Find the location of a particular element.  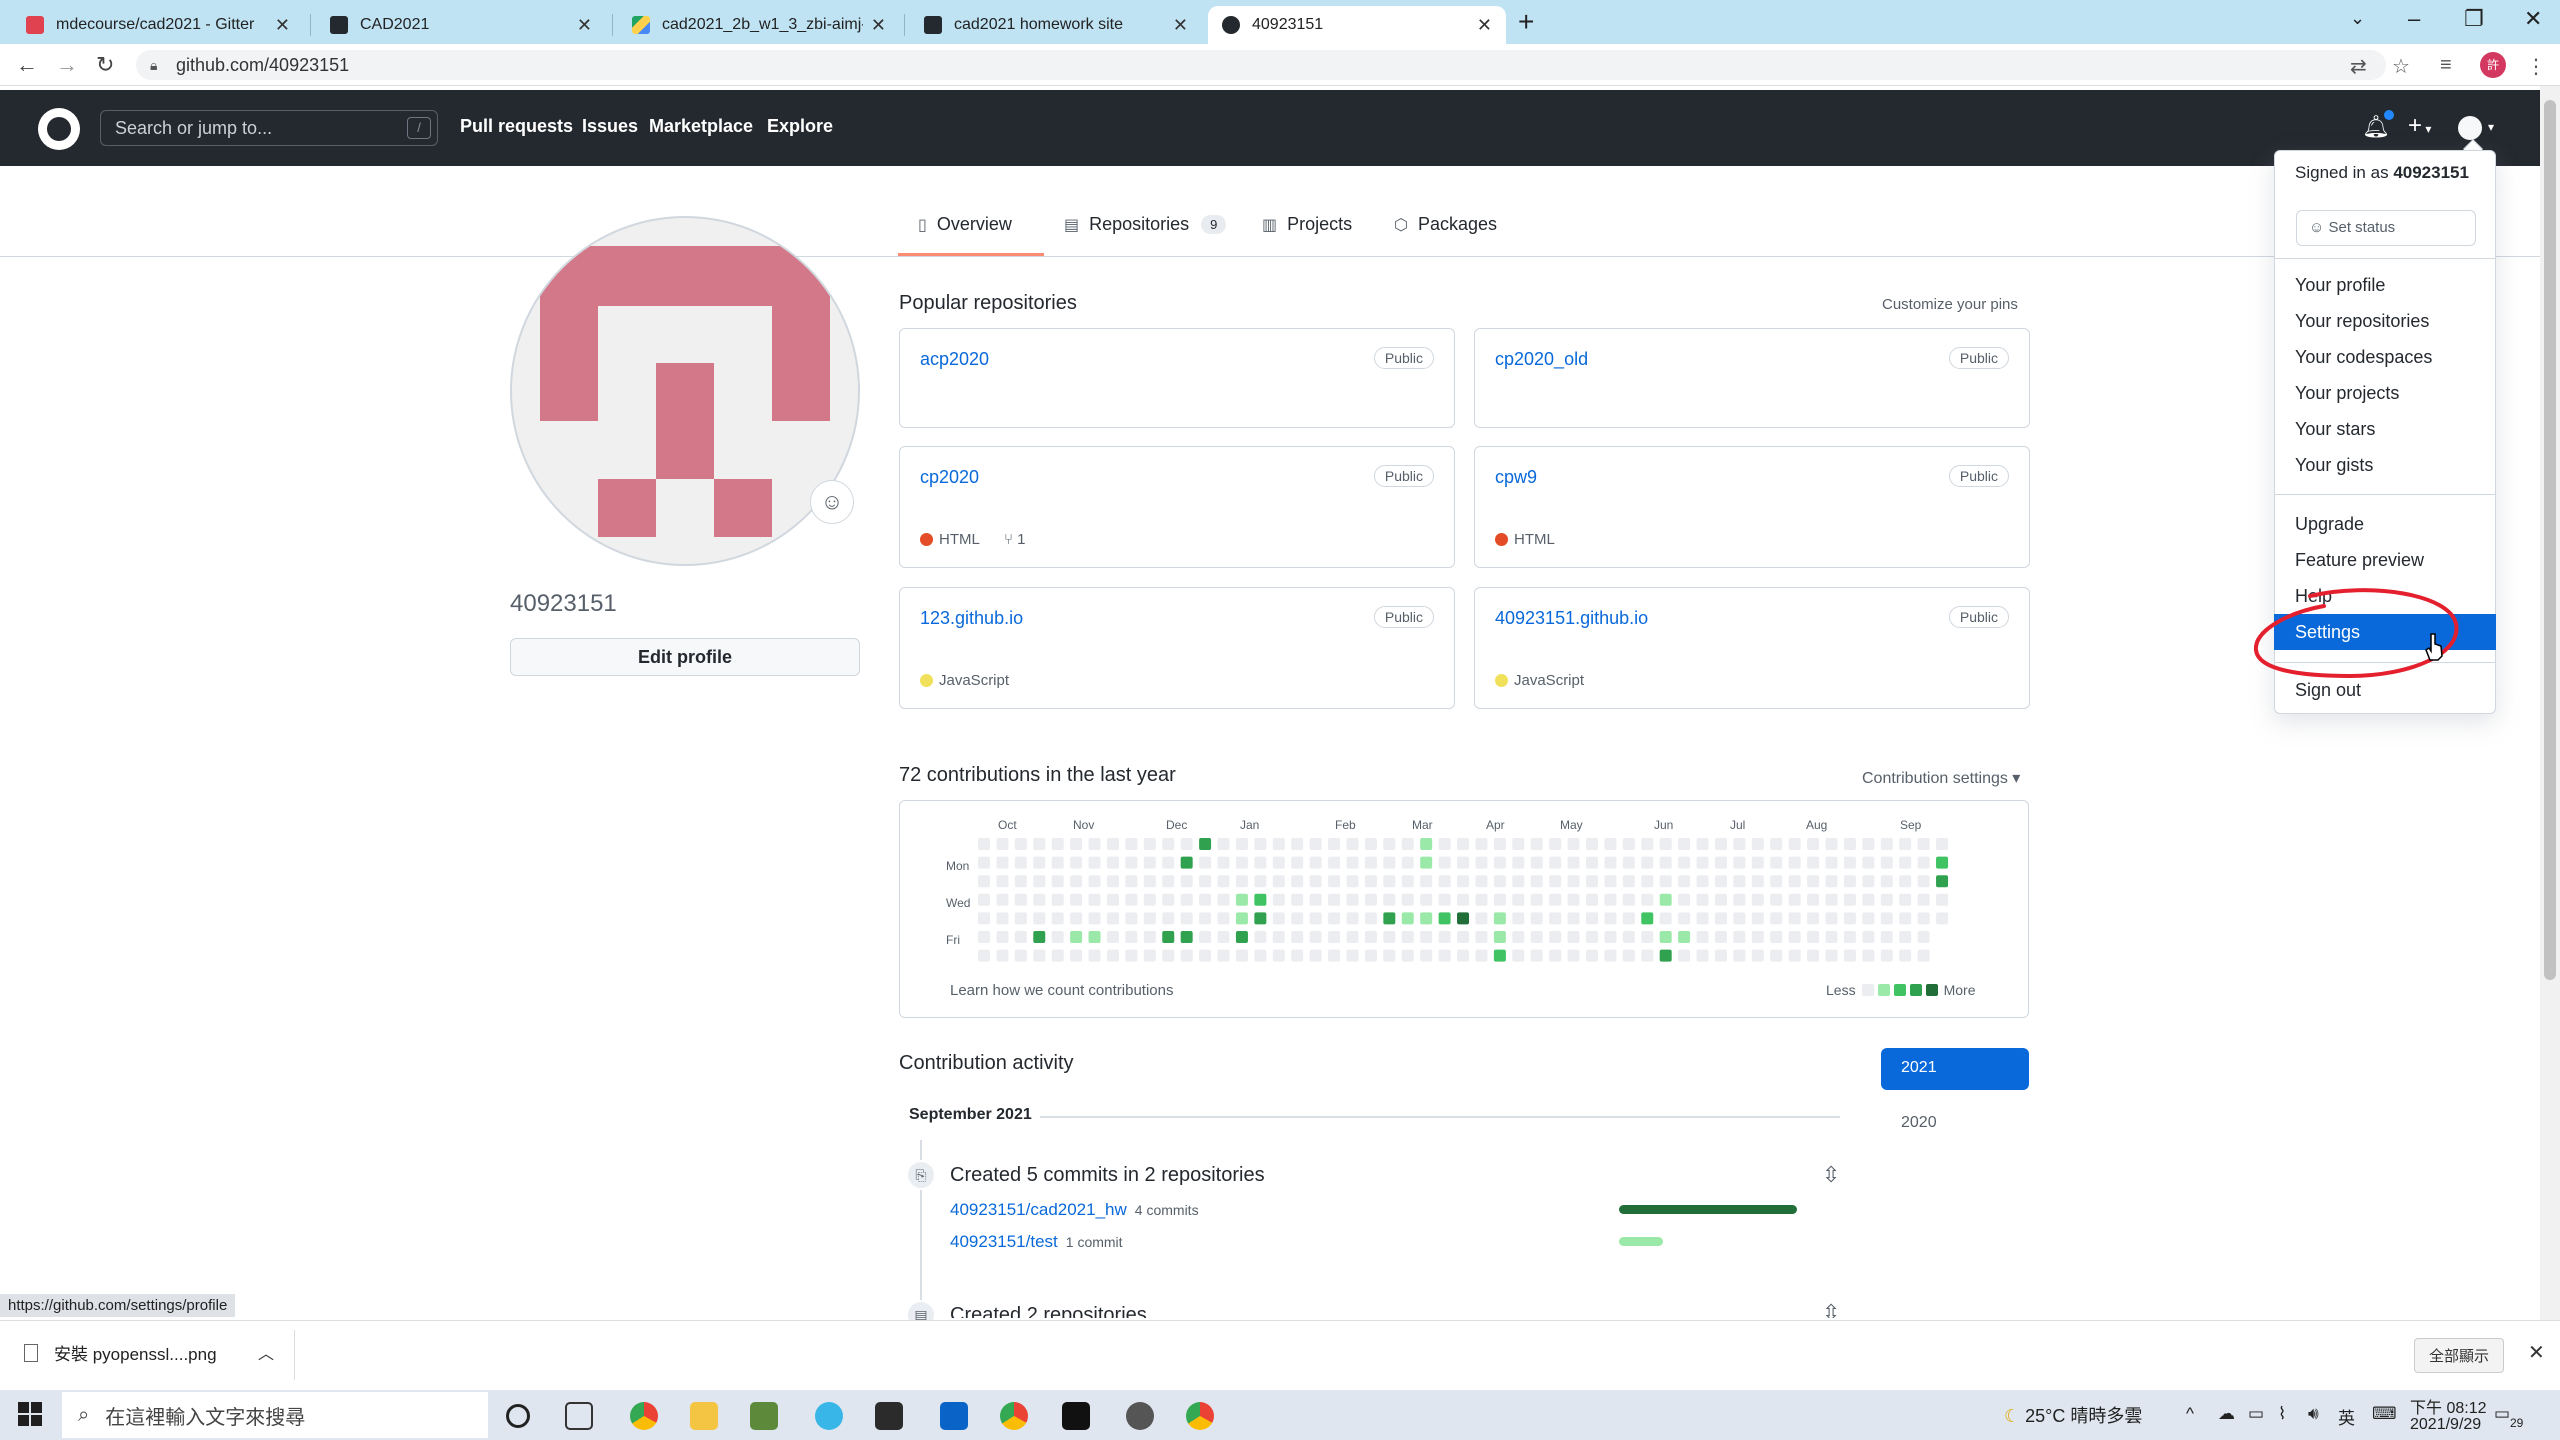

tab-search-icon: ⌄ is located at coordinates (2357, 18).